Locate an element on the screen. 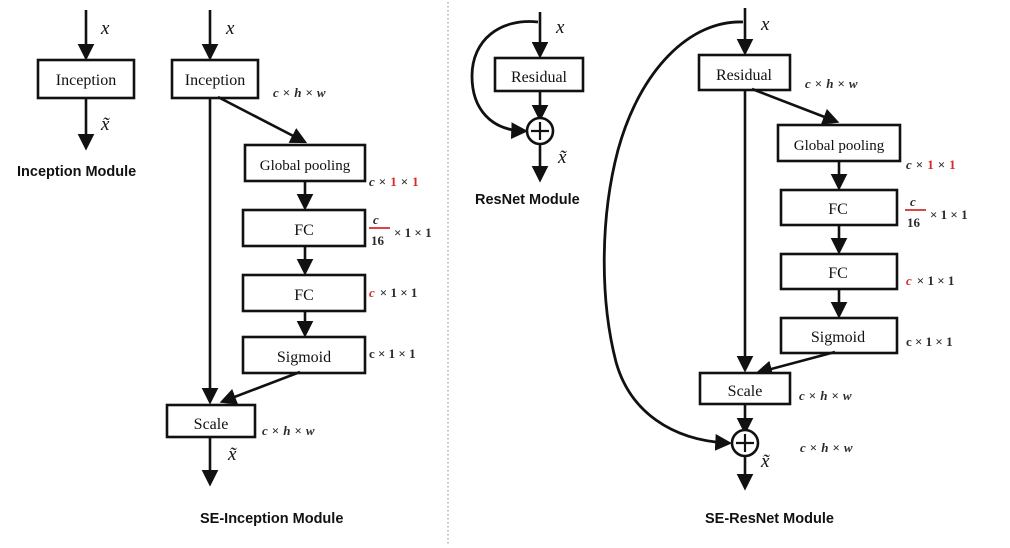 The image size is (1010, 548). caption-se-resnet-module: SE-ResNet Module is located at coordinates (769, 519).